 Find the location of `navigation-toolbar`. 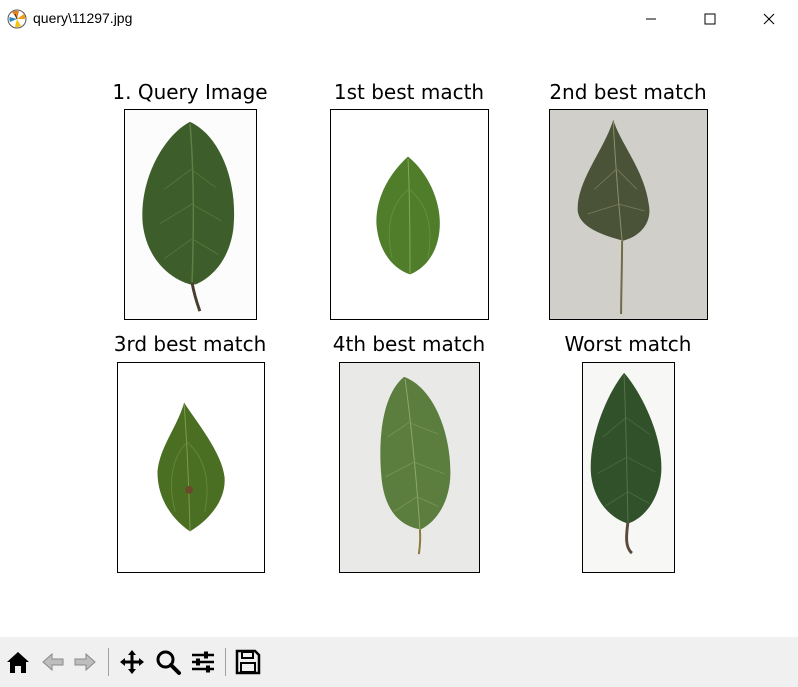

navigation-toolbar is located at coordinates (399, 662).